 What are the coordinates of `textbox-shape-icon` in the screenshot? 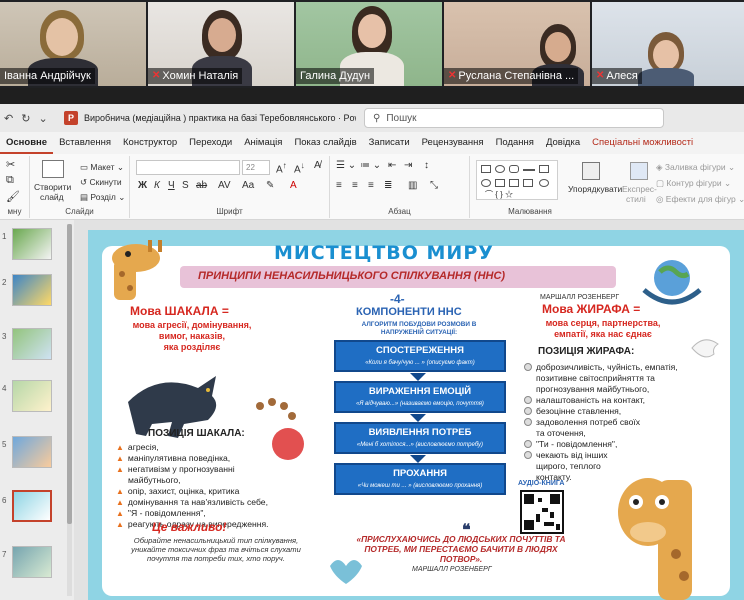 It's located at (544, 169).